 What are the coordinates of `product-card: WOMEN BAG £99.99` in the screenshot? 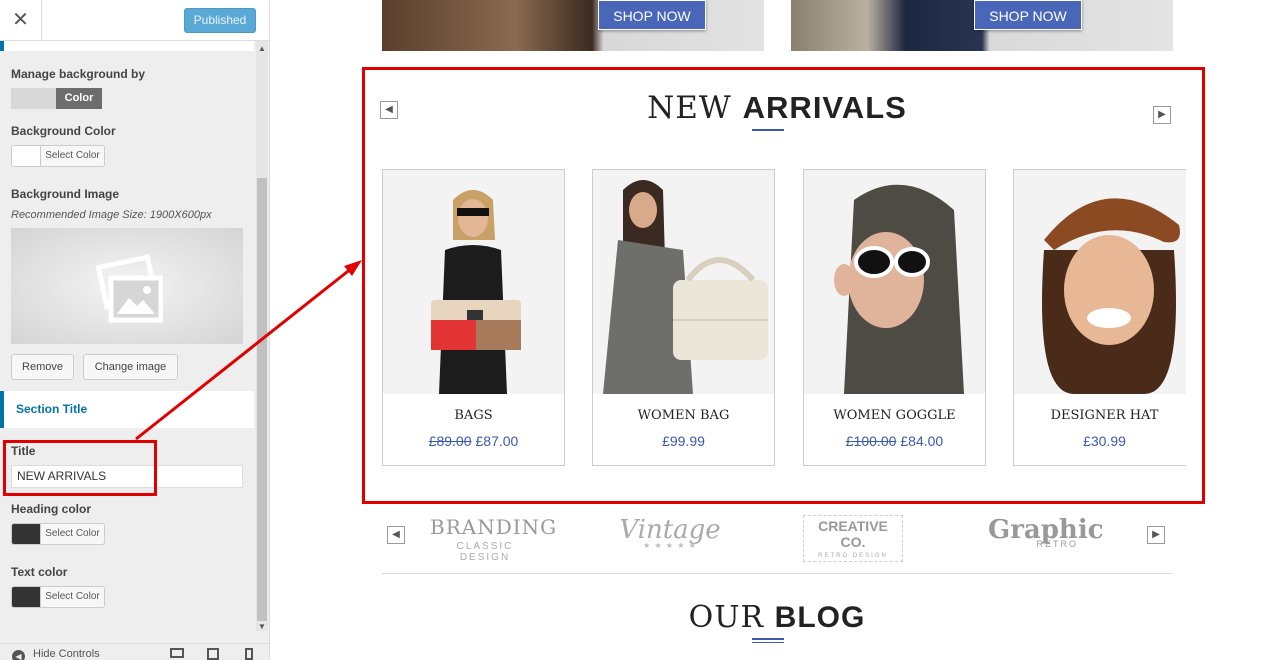 It's located at (683, 317).